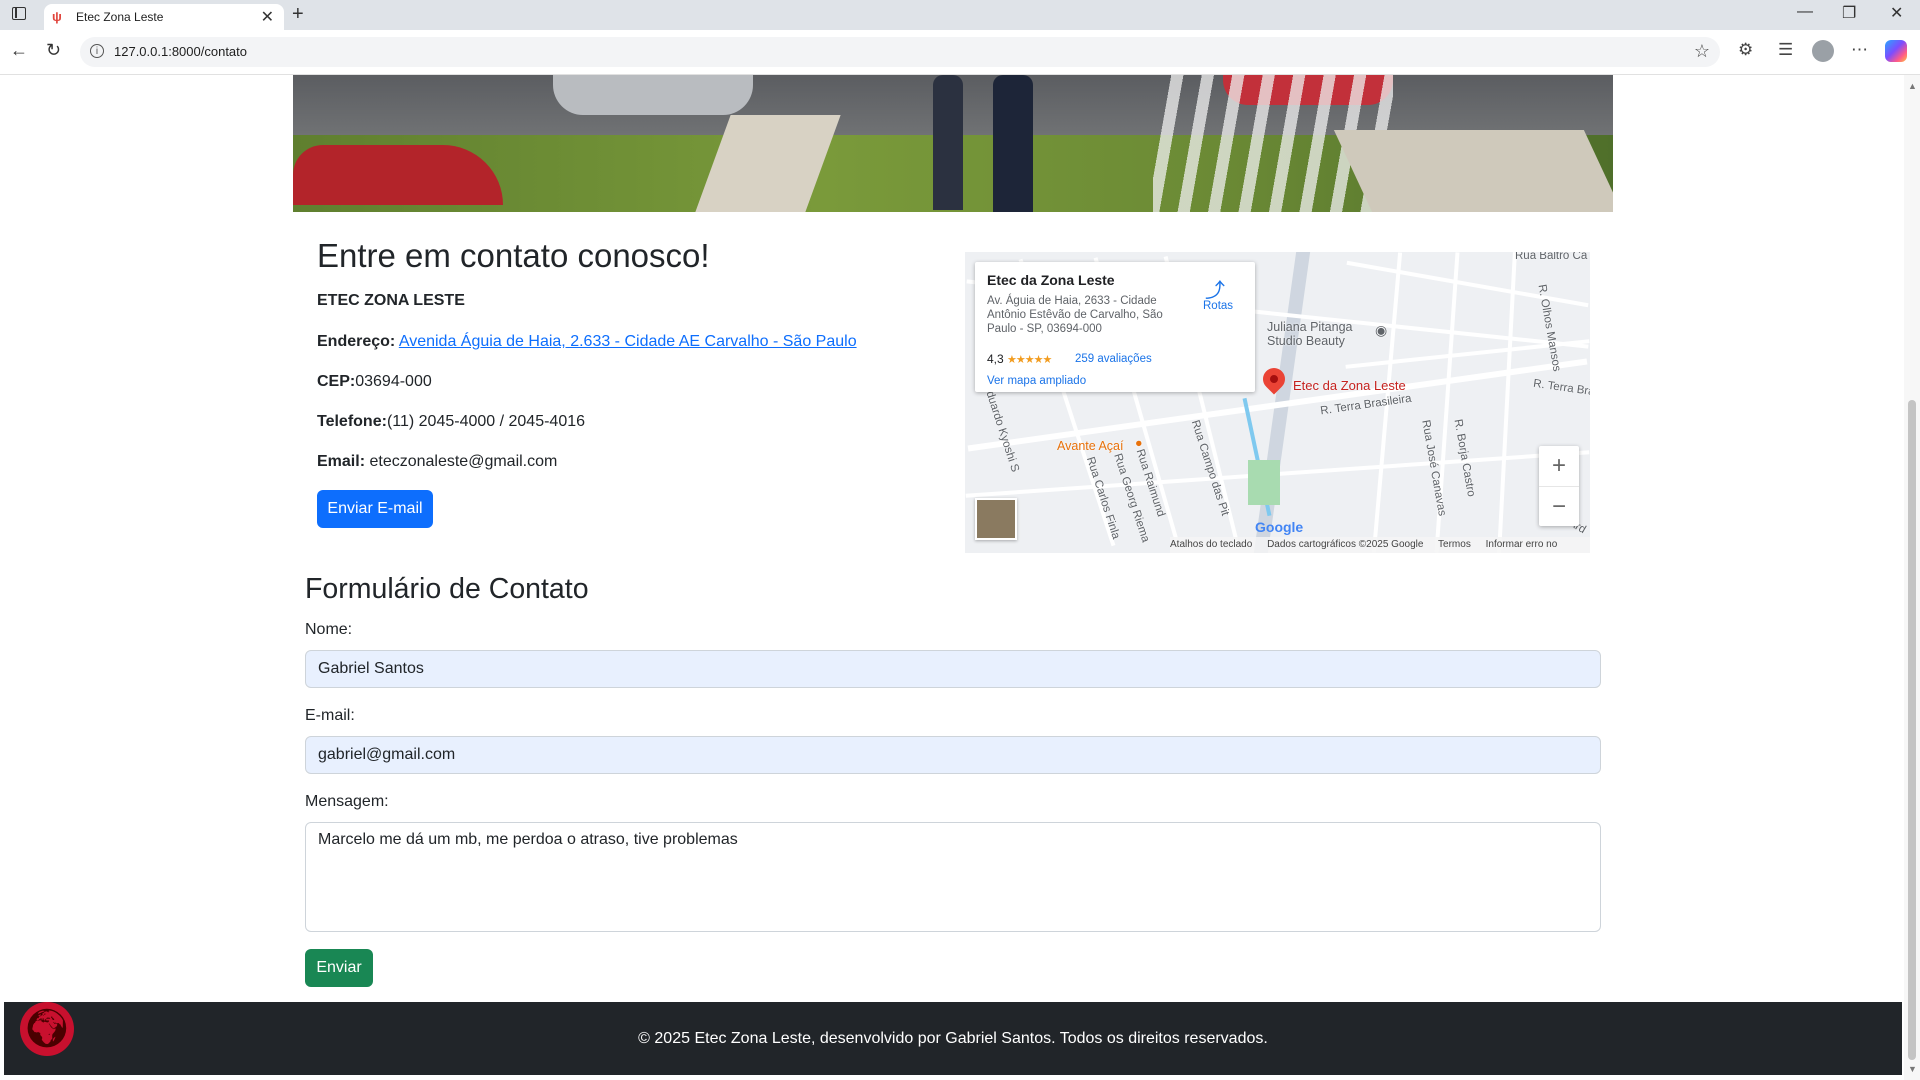 This screenshot has width=1920, height=1080. I want to click on zoom-controls: + −, so click(1559, 486).